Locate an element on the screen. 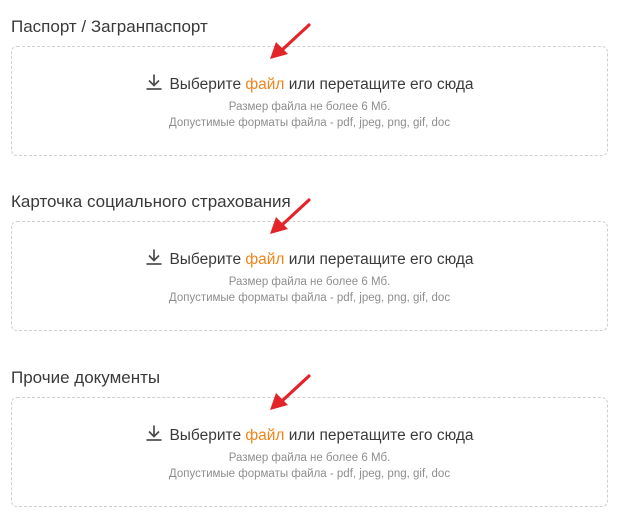 This screenshot has height=517, width=617. section-title: Паспорт / Загранпаспорт is located at coordinates (109, 26).